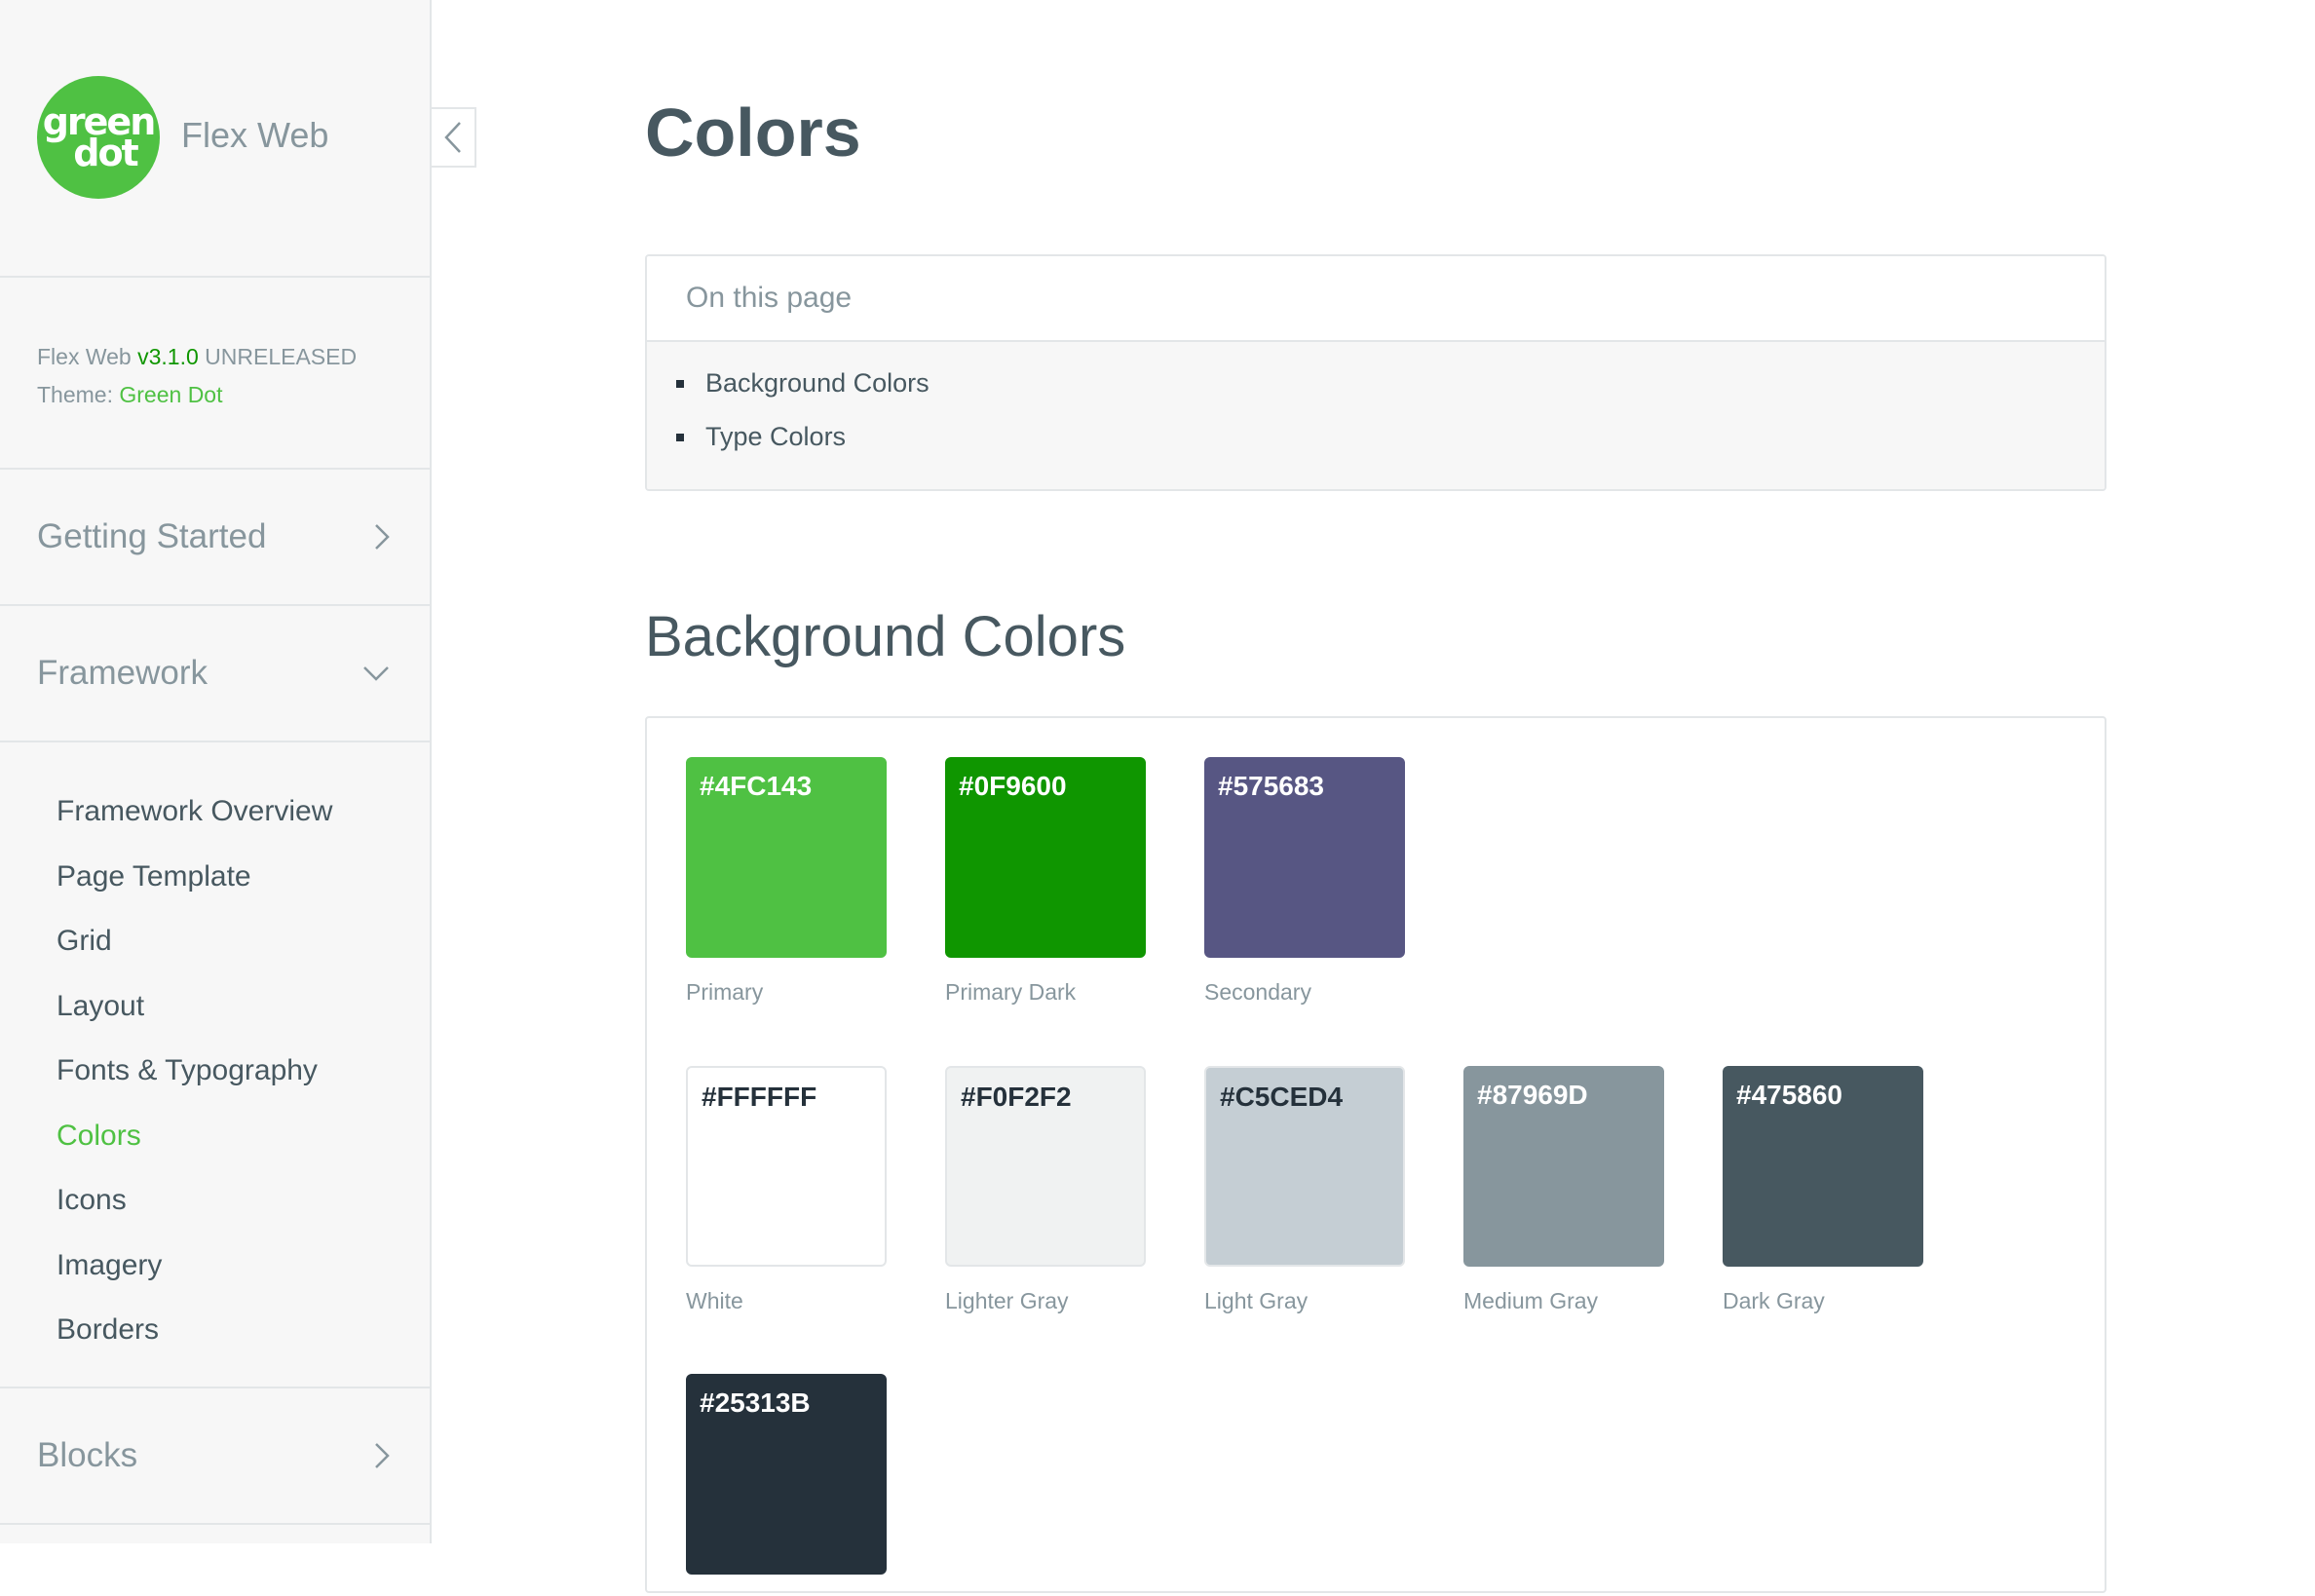  What do you see at coordinates (725, 992) in the screenshot?
I see `swatch-name: Primary` at bounding box center [725, 992].